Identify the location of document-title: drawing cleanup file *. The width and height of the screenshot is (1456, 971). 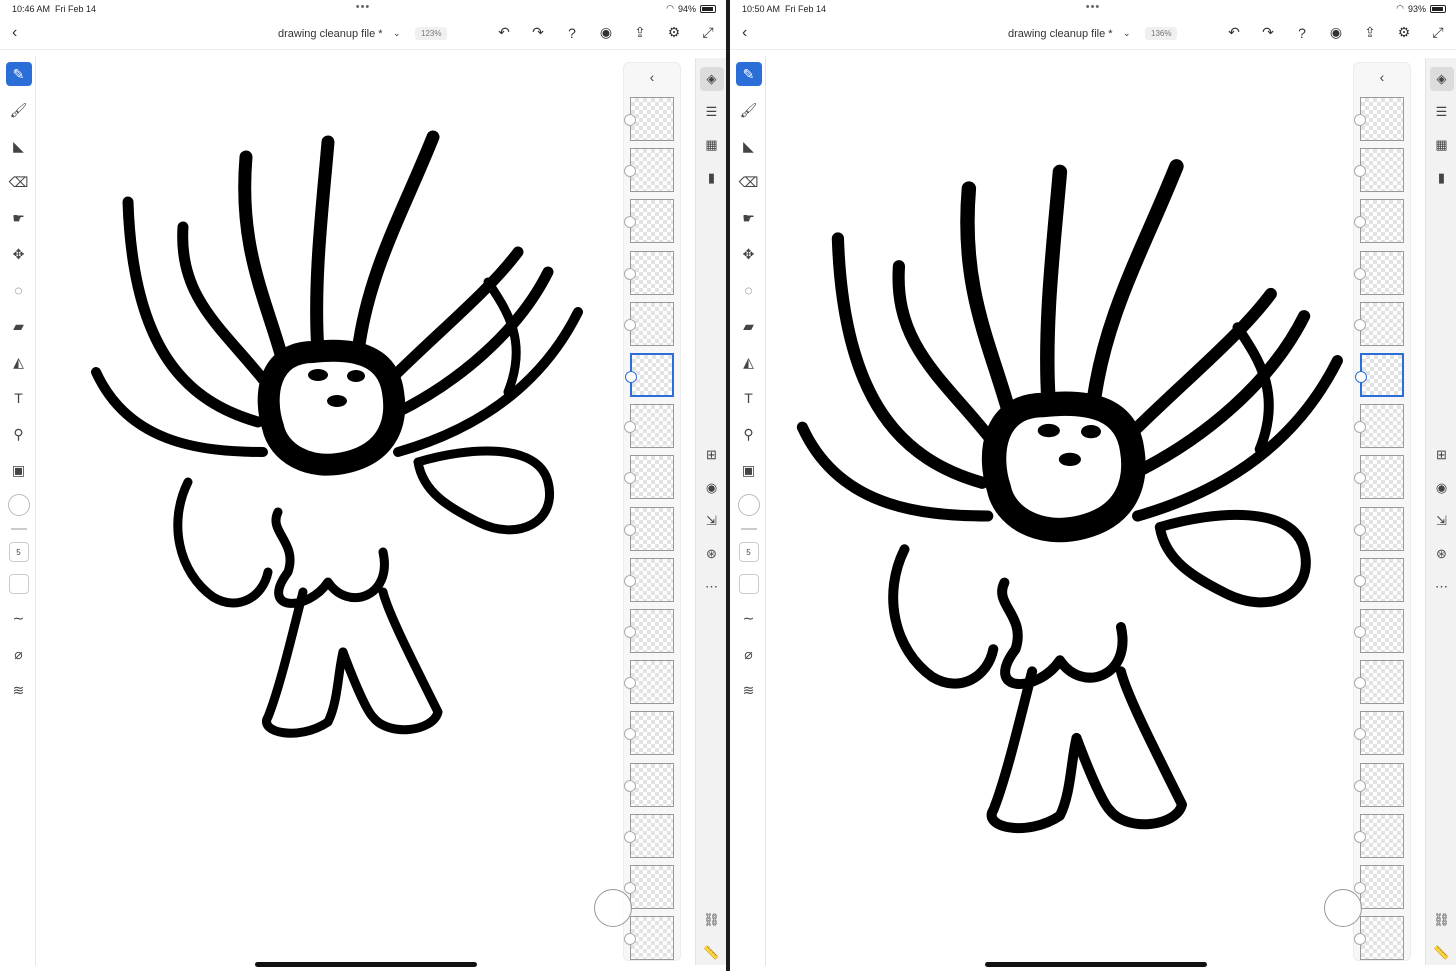
(1060, 34).